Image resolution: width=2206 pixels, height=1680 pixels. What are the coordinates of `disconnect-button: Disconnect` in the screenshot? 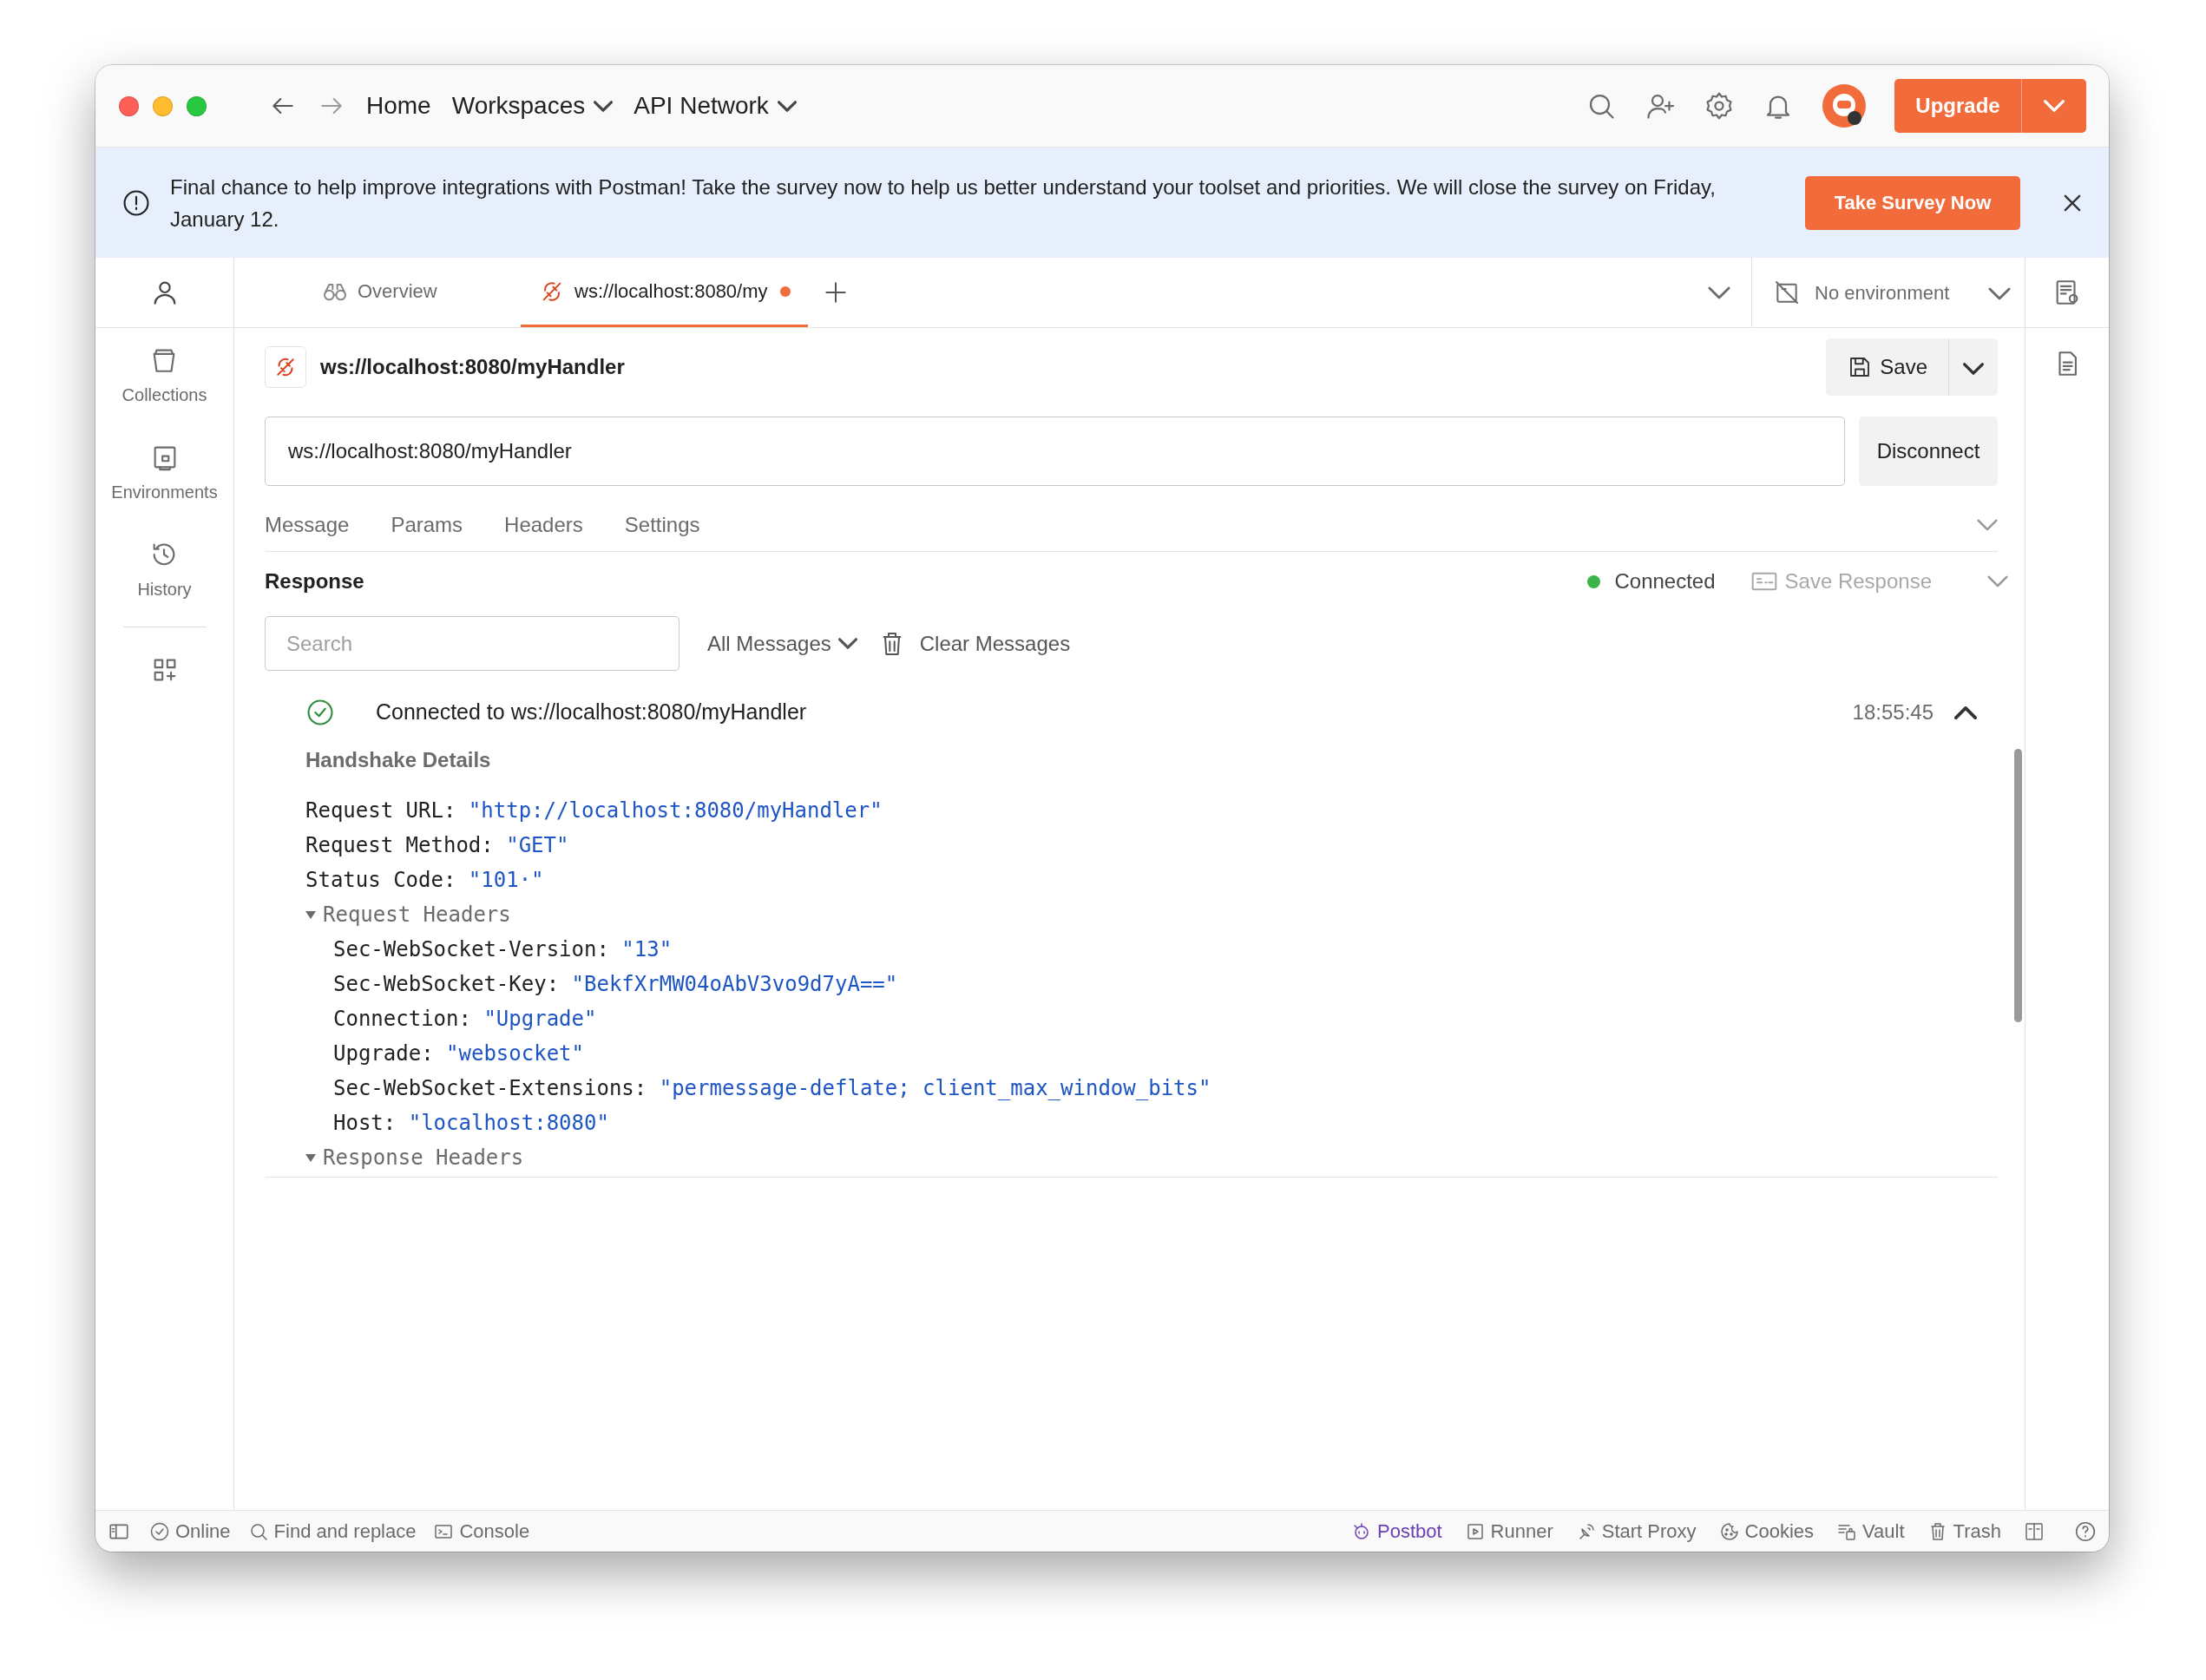 It's located at (1929, 451).